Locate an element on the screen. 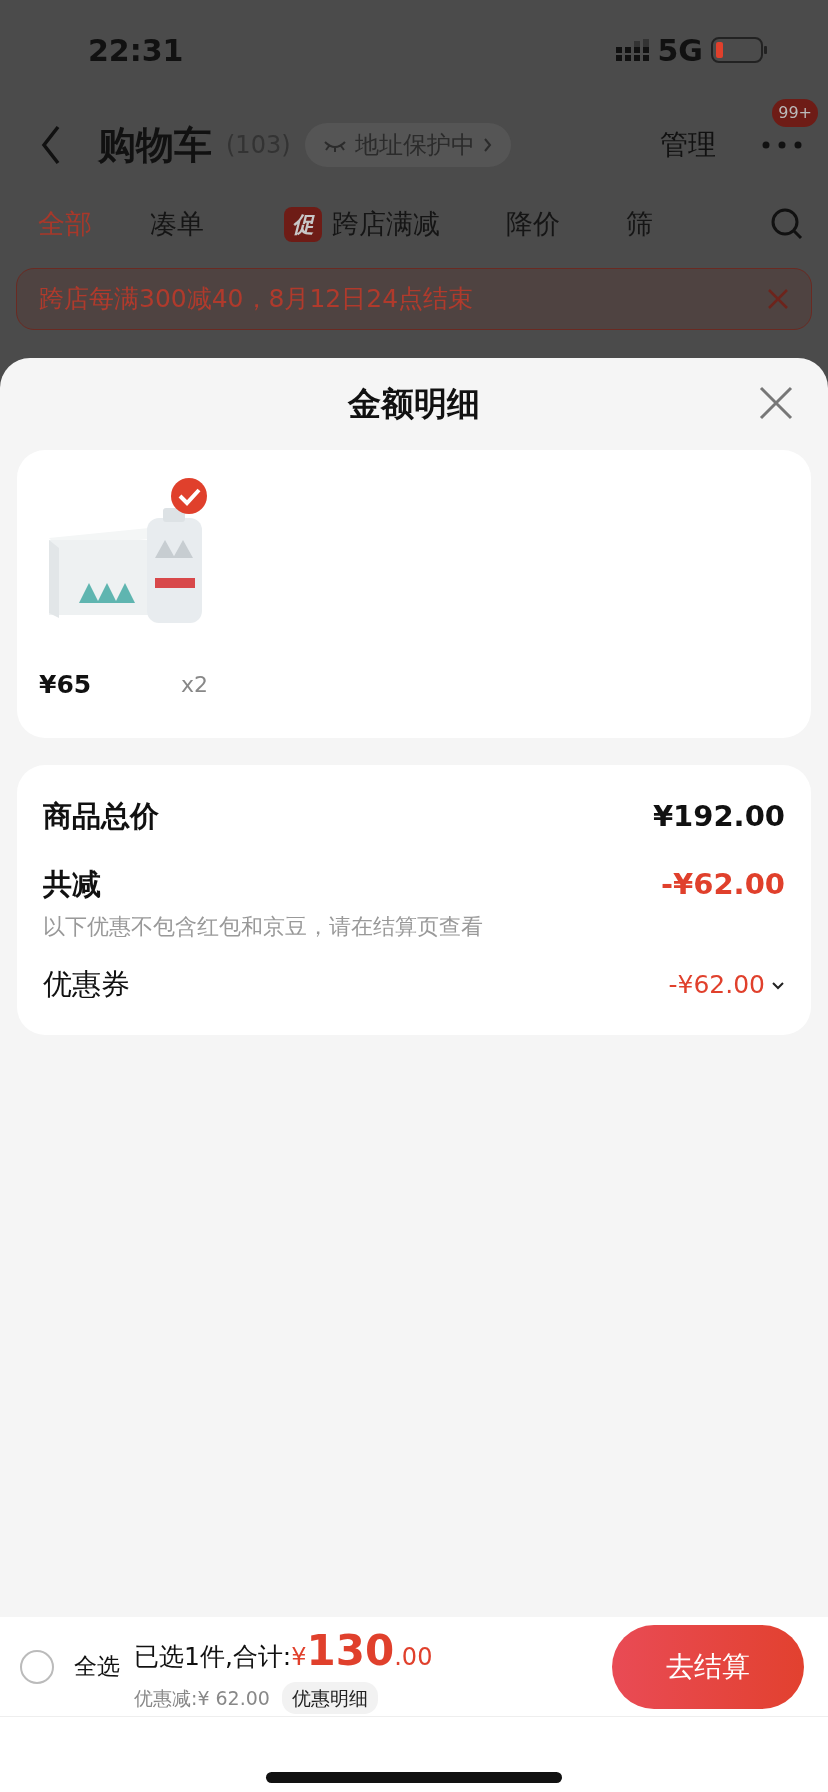  network-label: 5G is located at coordinates (680, 50).